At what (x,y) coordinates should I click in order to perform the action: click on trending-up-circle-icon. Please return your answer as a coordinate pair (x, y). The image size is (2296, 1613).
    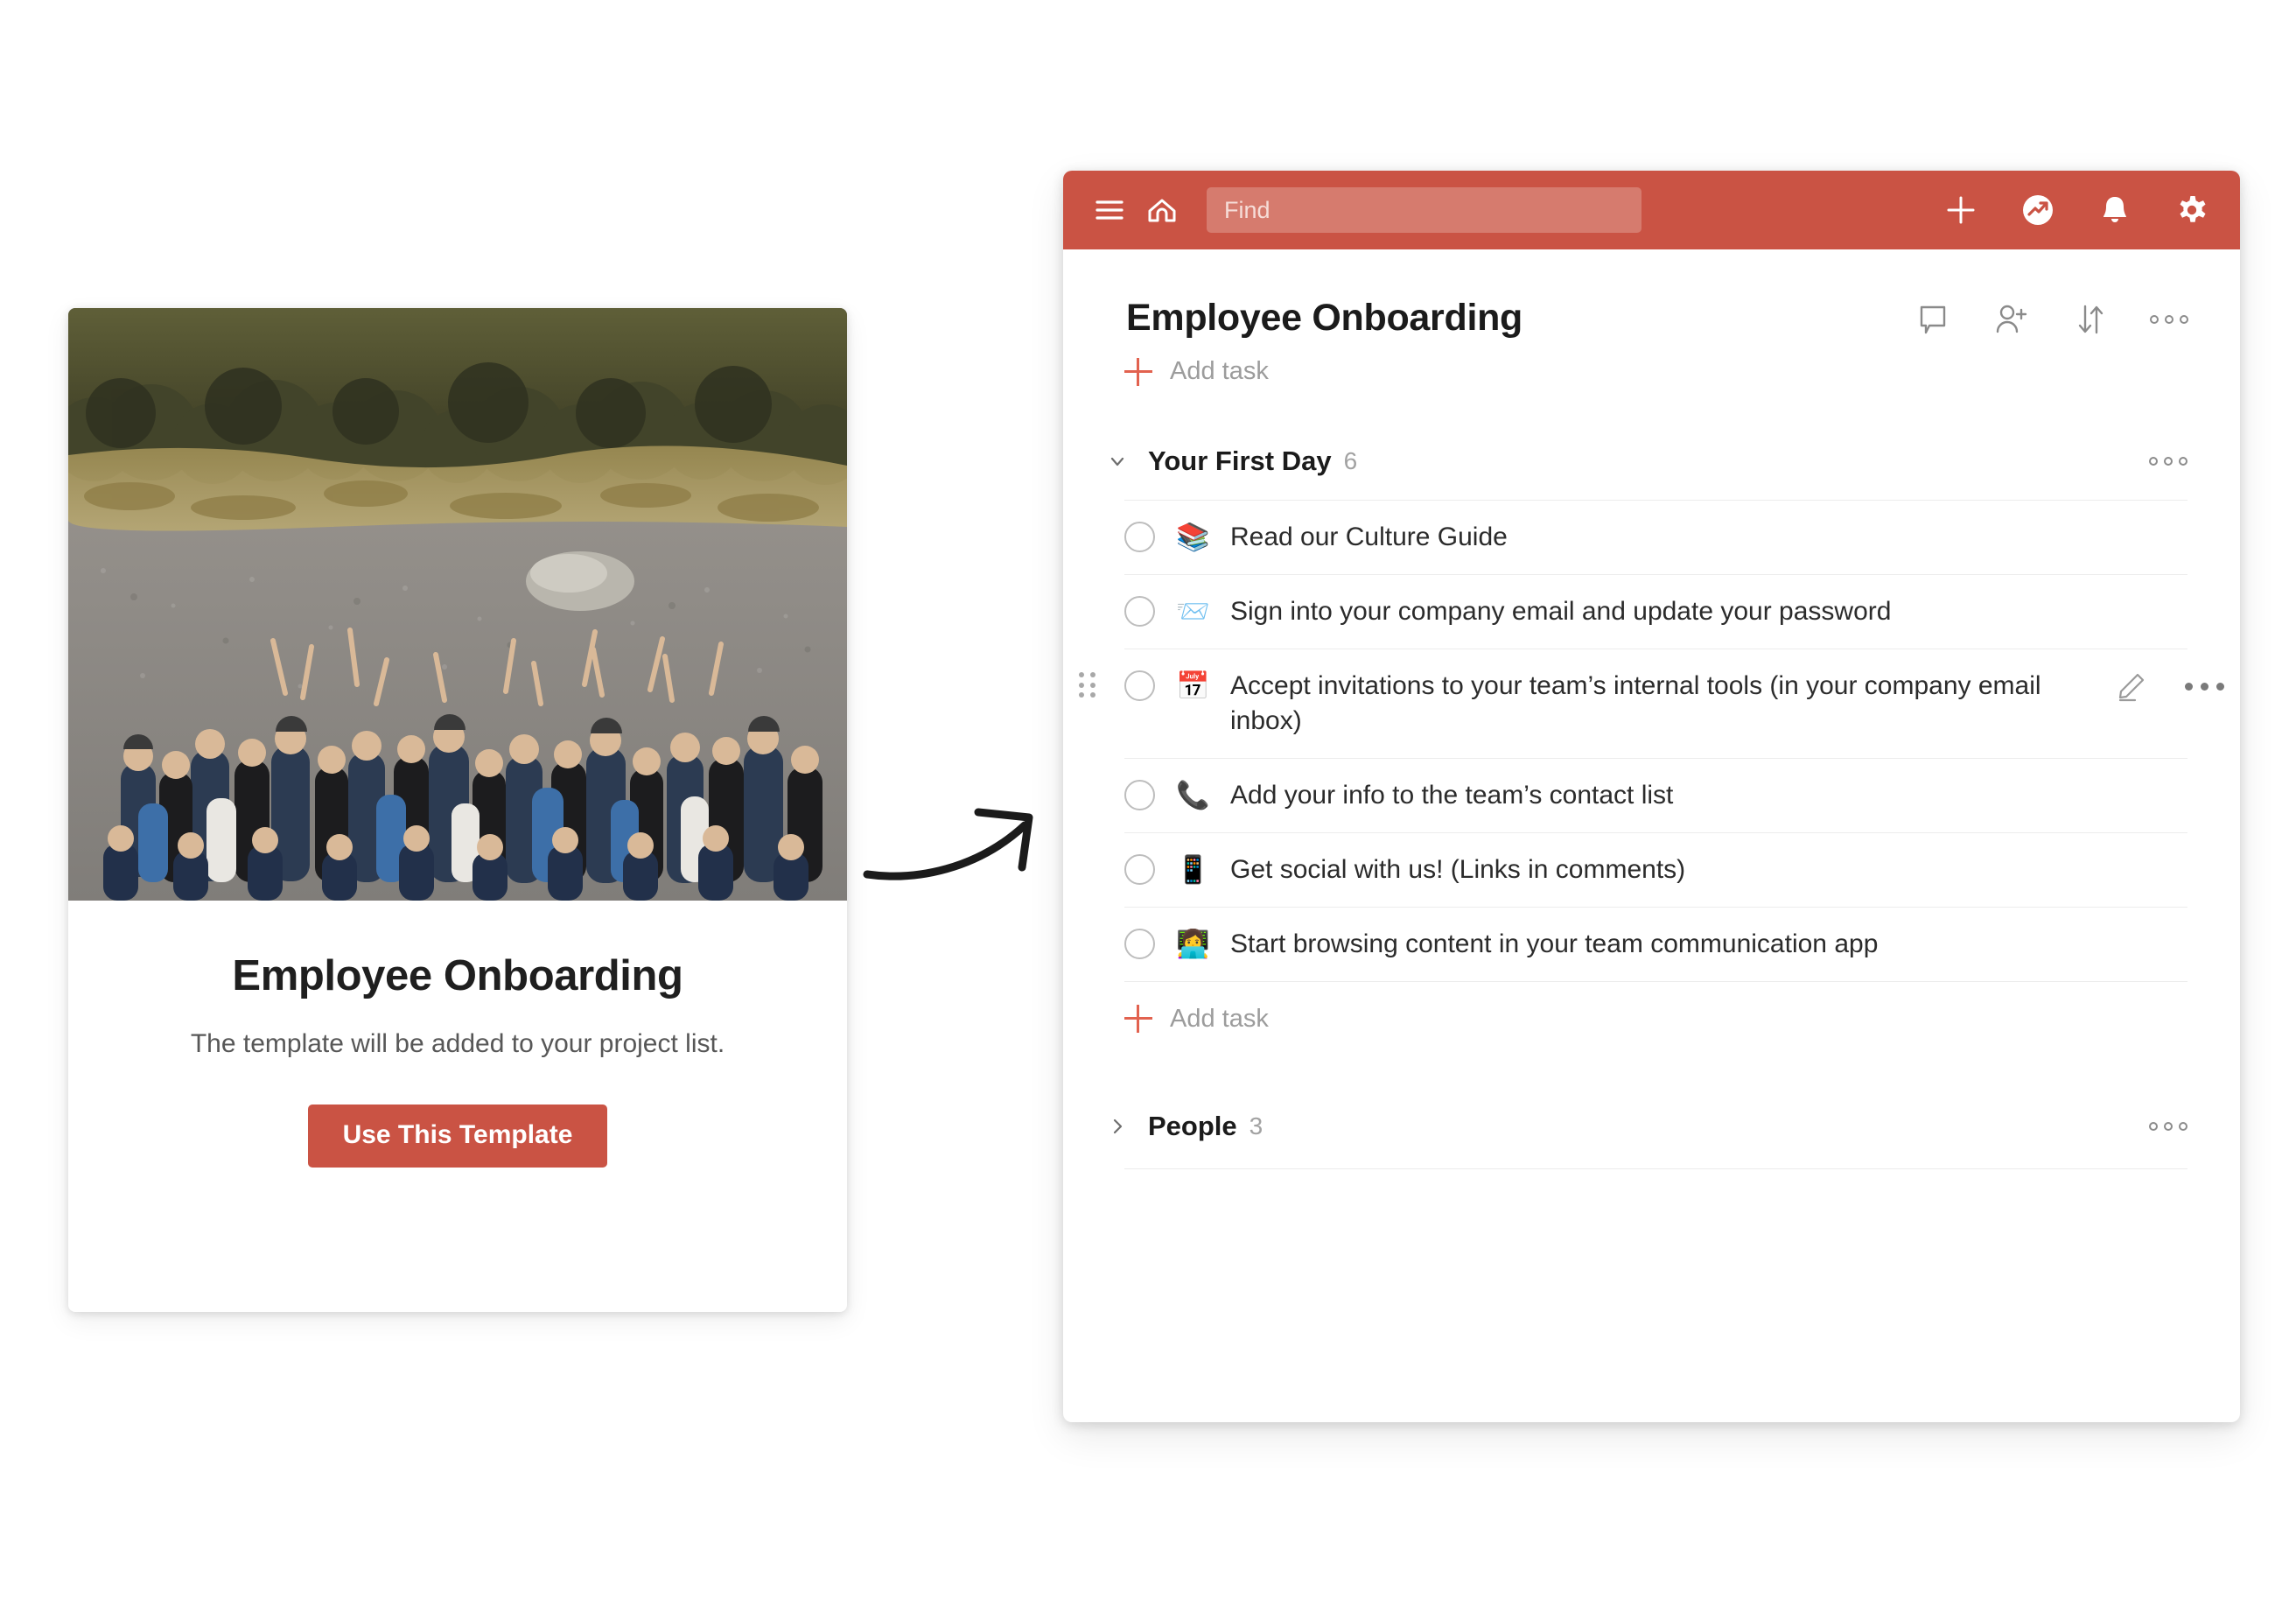
    Looking at the image, I should click on (2038, 210).